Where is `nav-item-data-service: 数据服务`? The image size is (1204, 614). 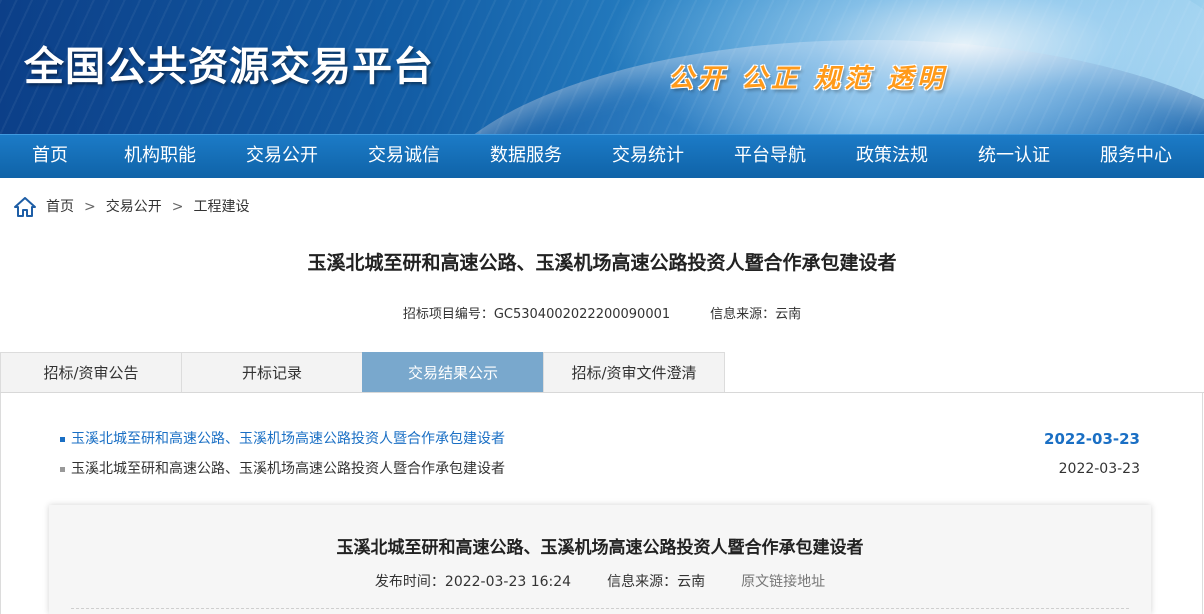 nav-item-data-service: 数据服务 is located at coordinates (526, 157).